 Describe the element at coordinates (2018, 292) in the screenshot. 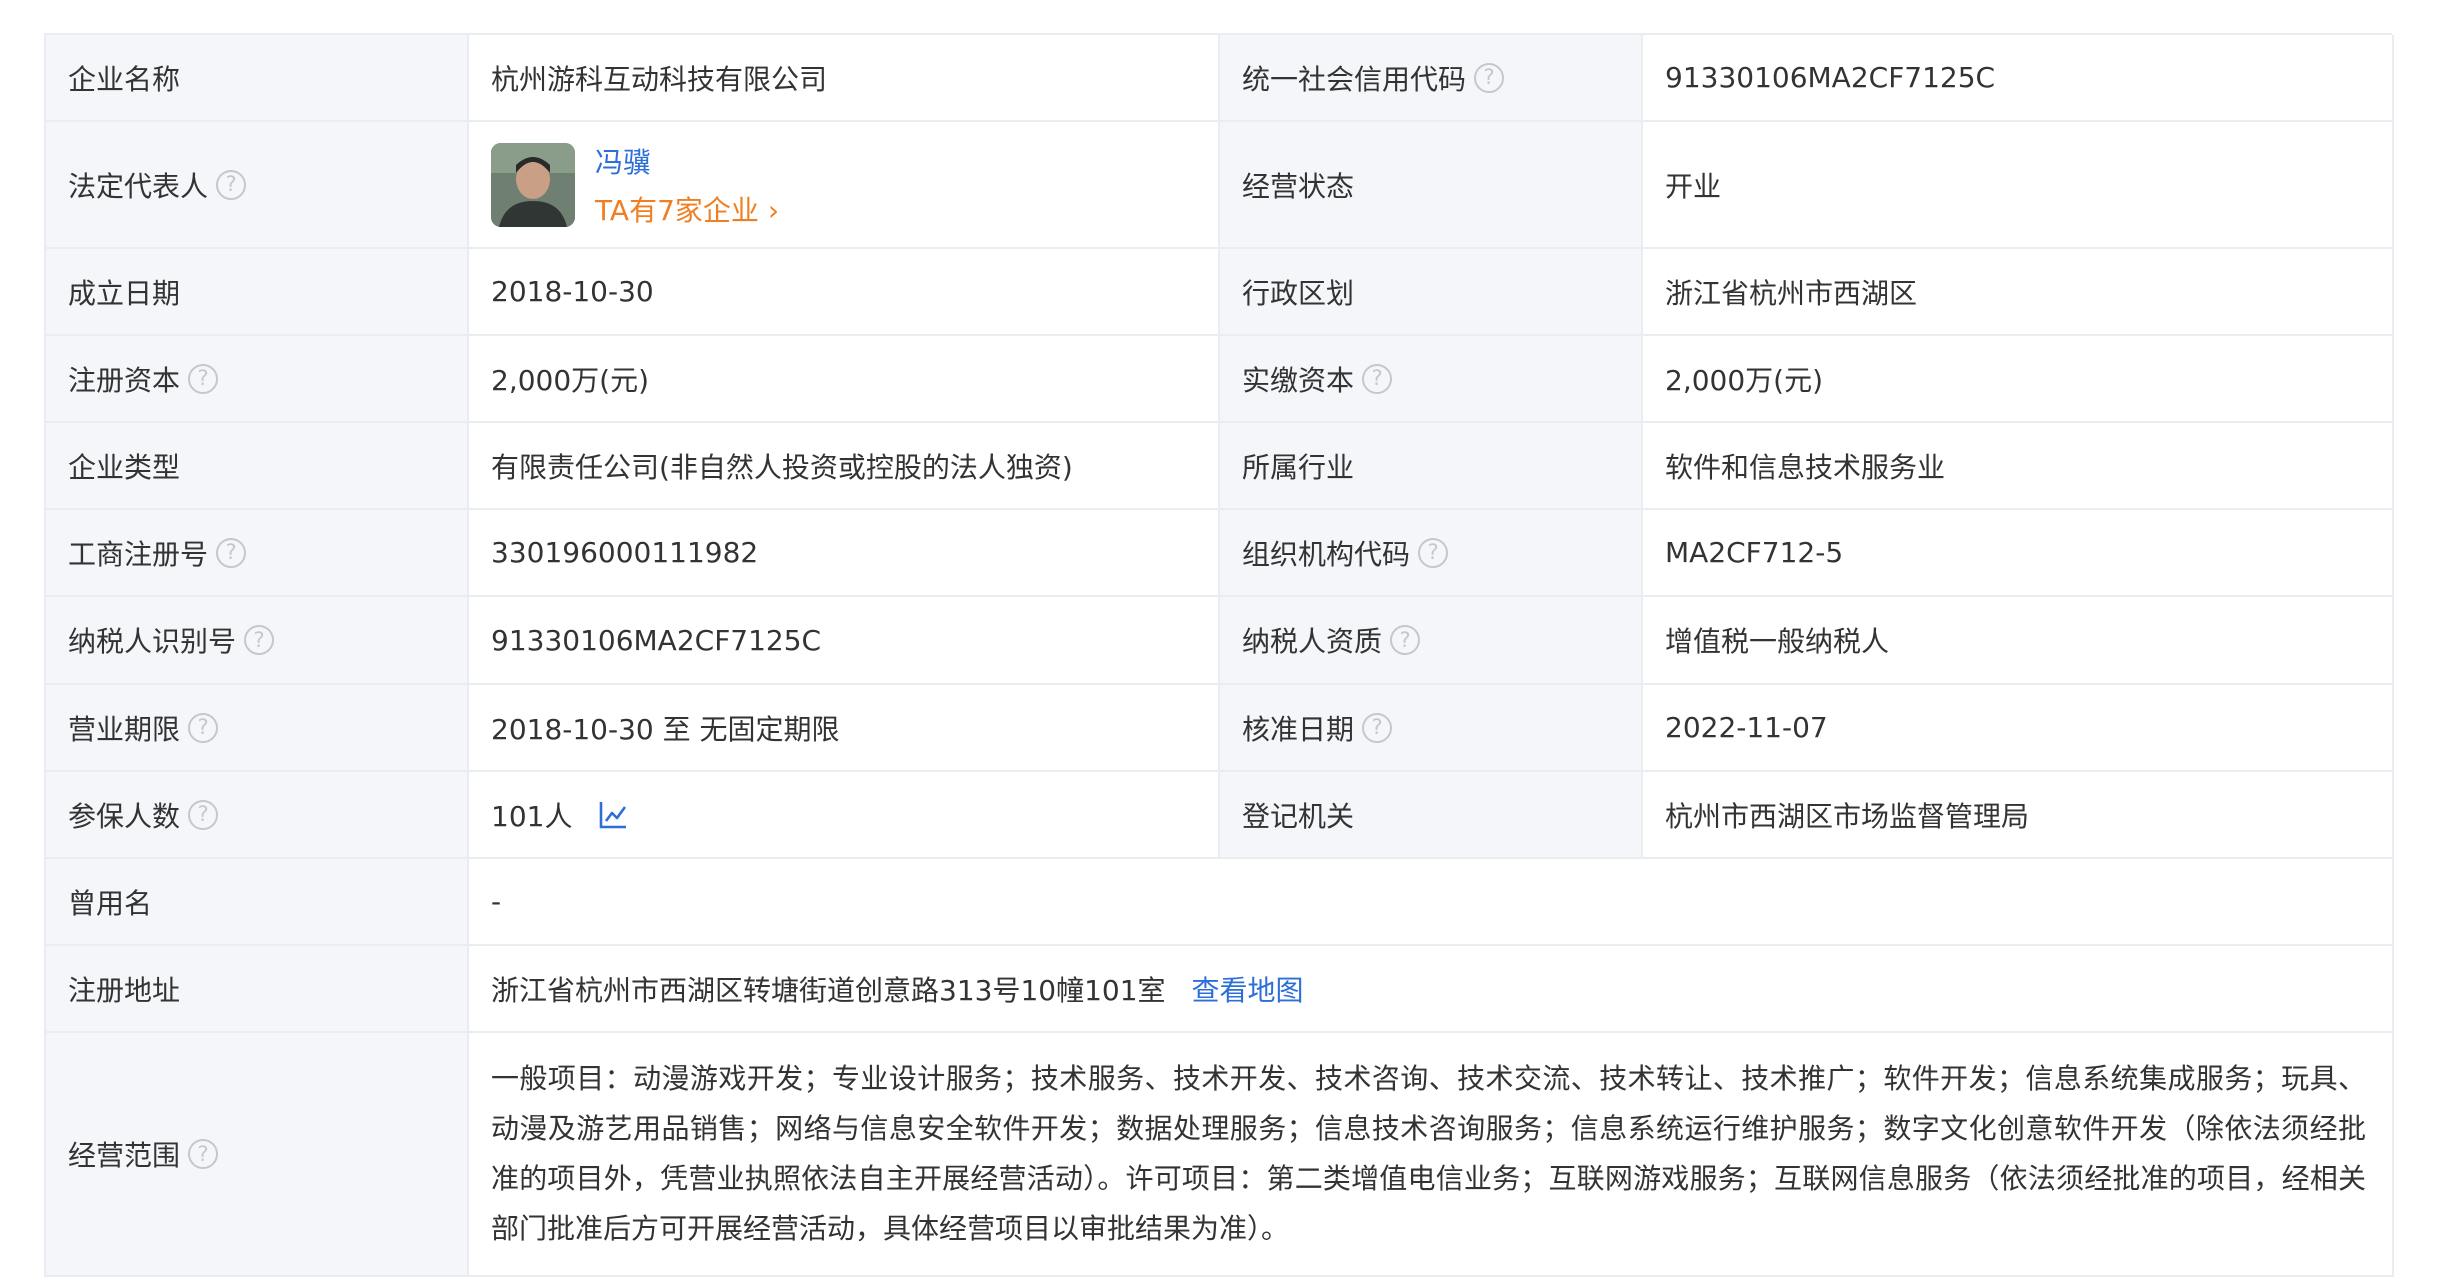

I see `value-region: 浙江省杭州市西湖区` at that location.